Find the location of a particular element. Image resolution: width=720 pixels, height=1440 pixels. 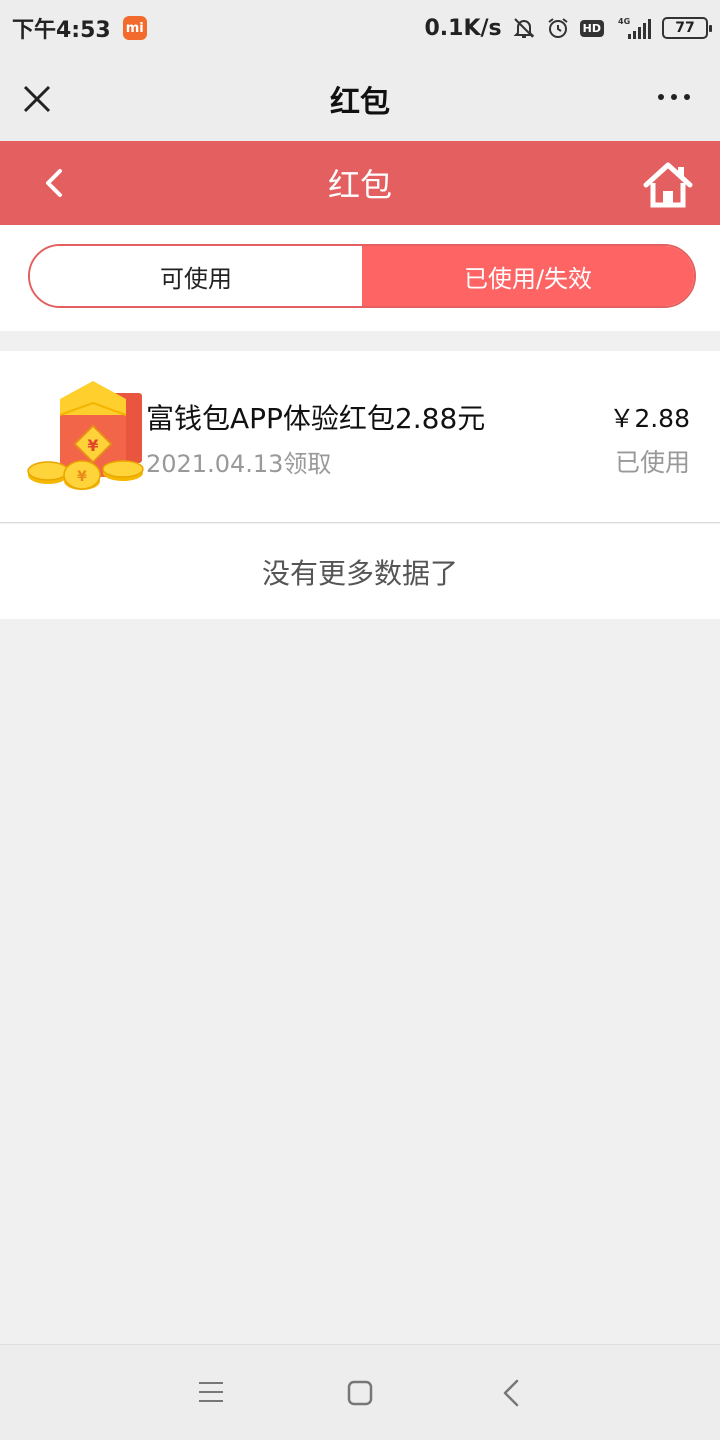

status-left: 下午4:53 mi is located at coordinates (79, 28).